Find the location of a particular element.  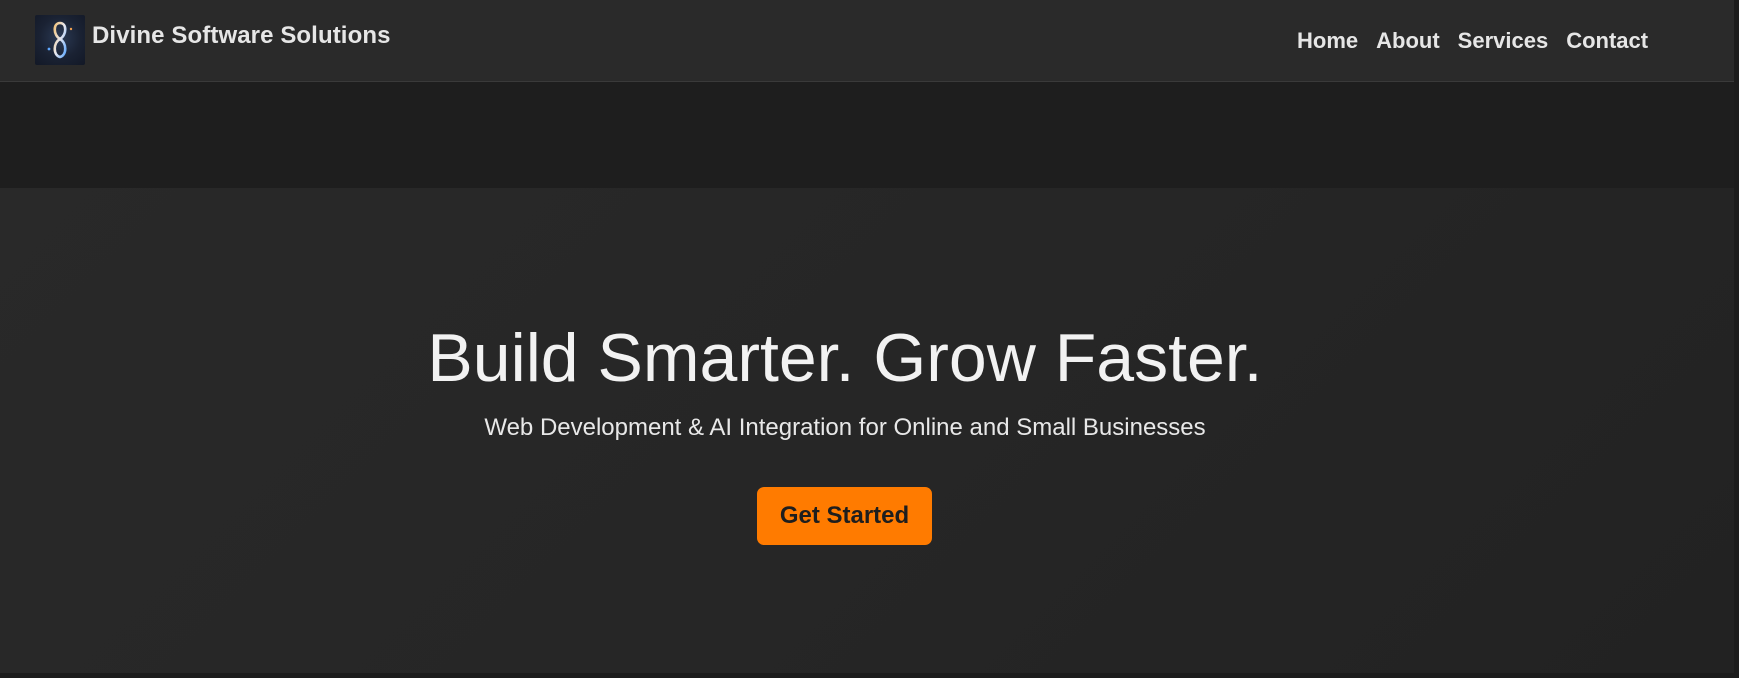

hero-title: Build Smarter. Grow Faster. is located at coordinates (845, 358).